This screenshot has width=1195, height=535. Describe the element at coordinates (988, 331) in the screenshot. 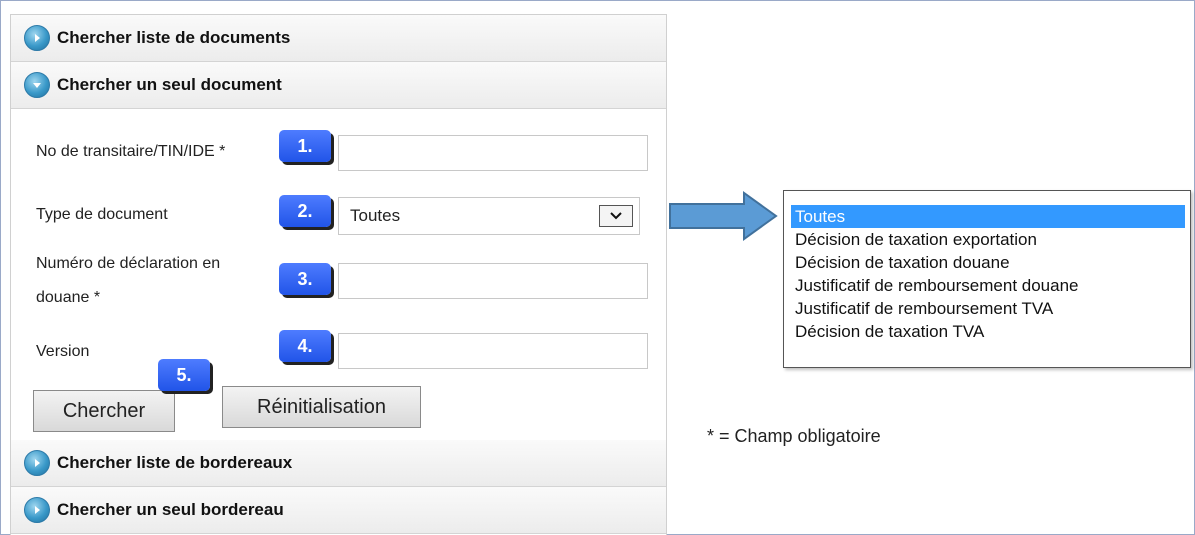

I see `dropdown-option: Décision de taxation TVA` at that location.